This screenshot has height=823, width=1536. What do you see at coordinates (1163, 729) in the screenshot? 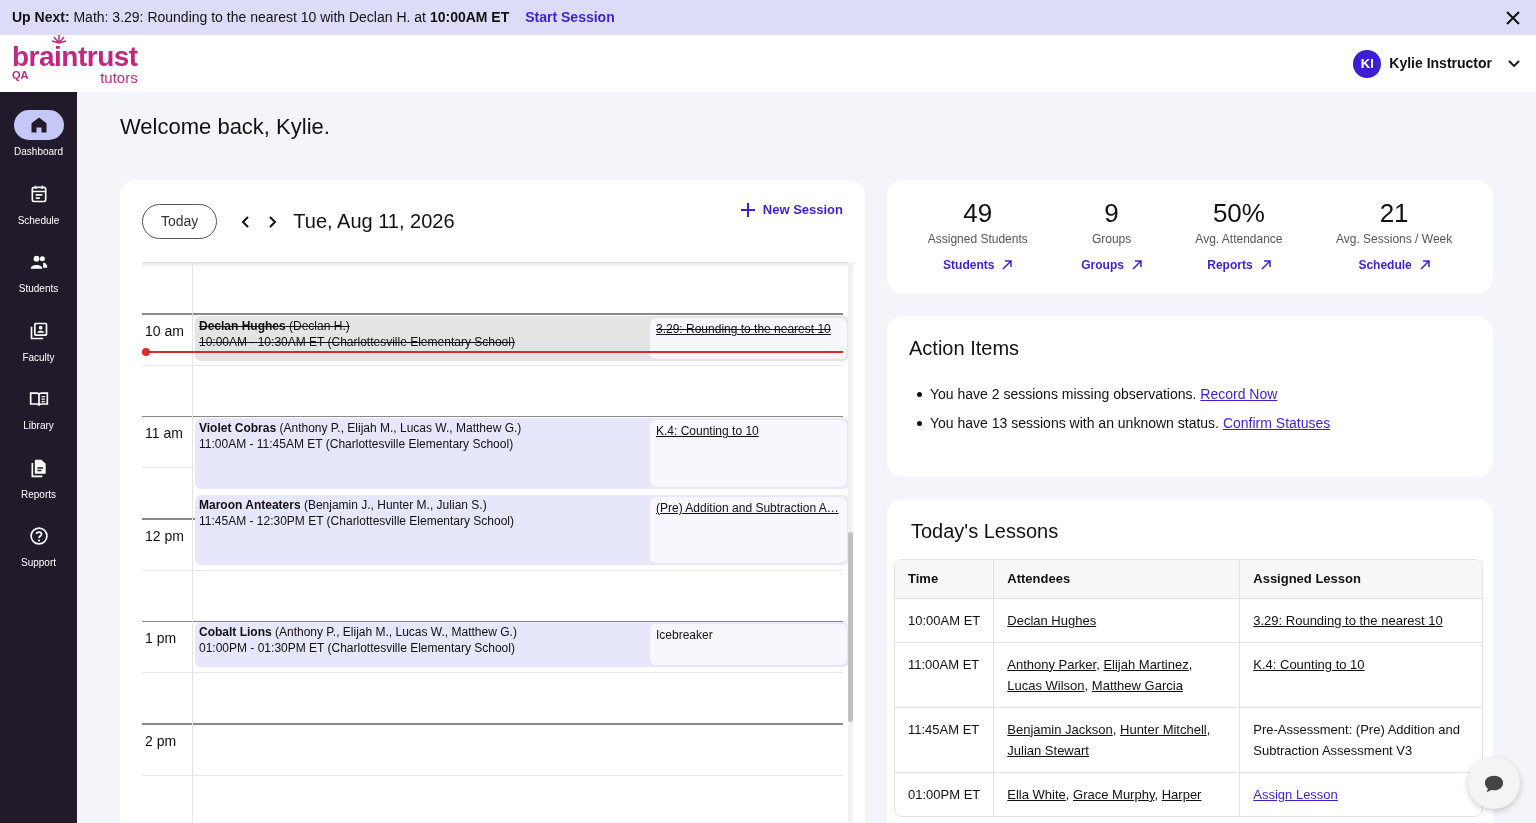
I see `attendee-link: Hunter Mitchell` at bounding box center [1163, 729].